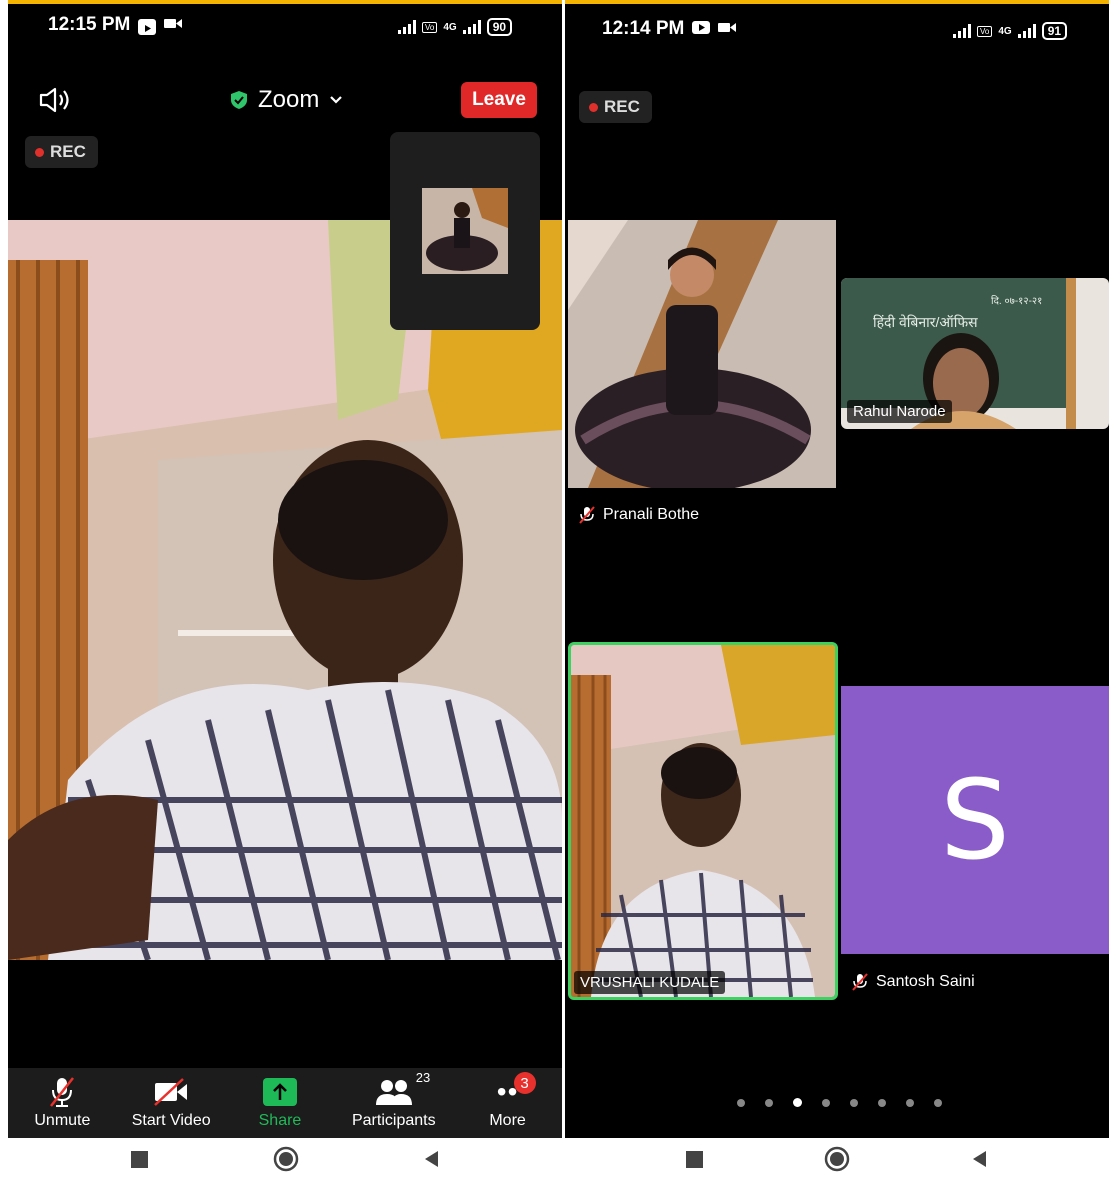 This screenshot has height=1180, width=1109. I want to click on shield-icon, so click(239, 100).